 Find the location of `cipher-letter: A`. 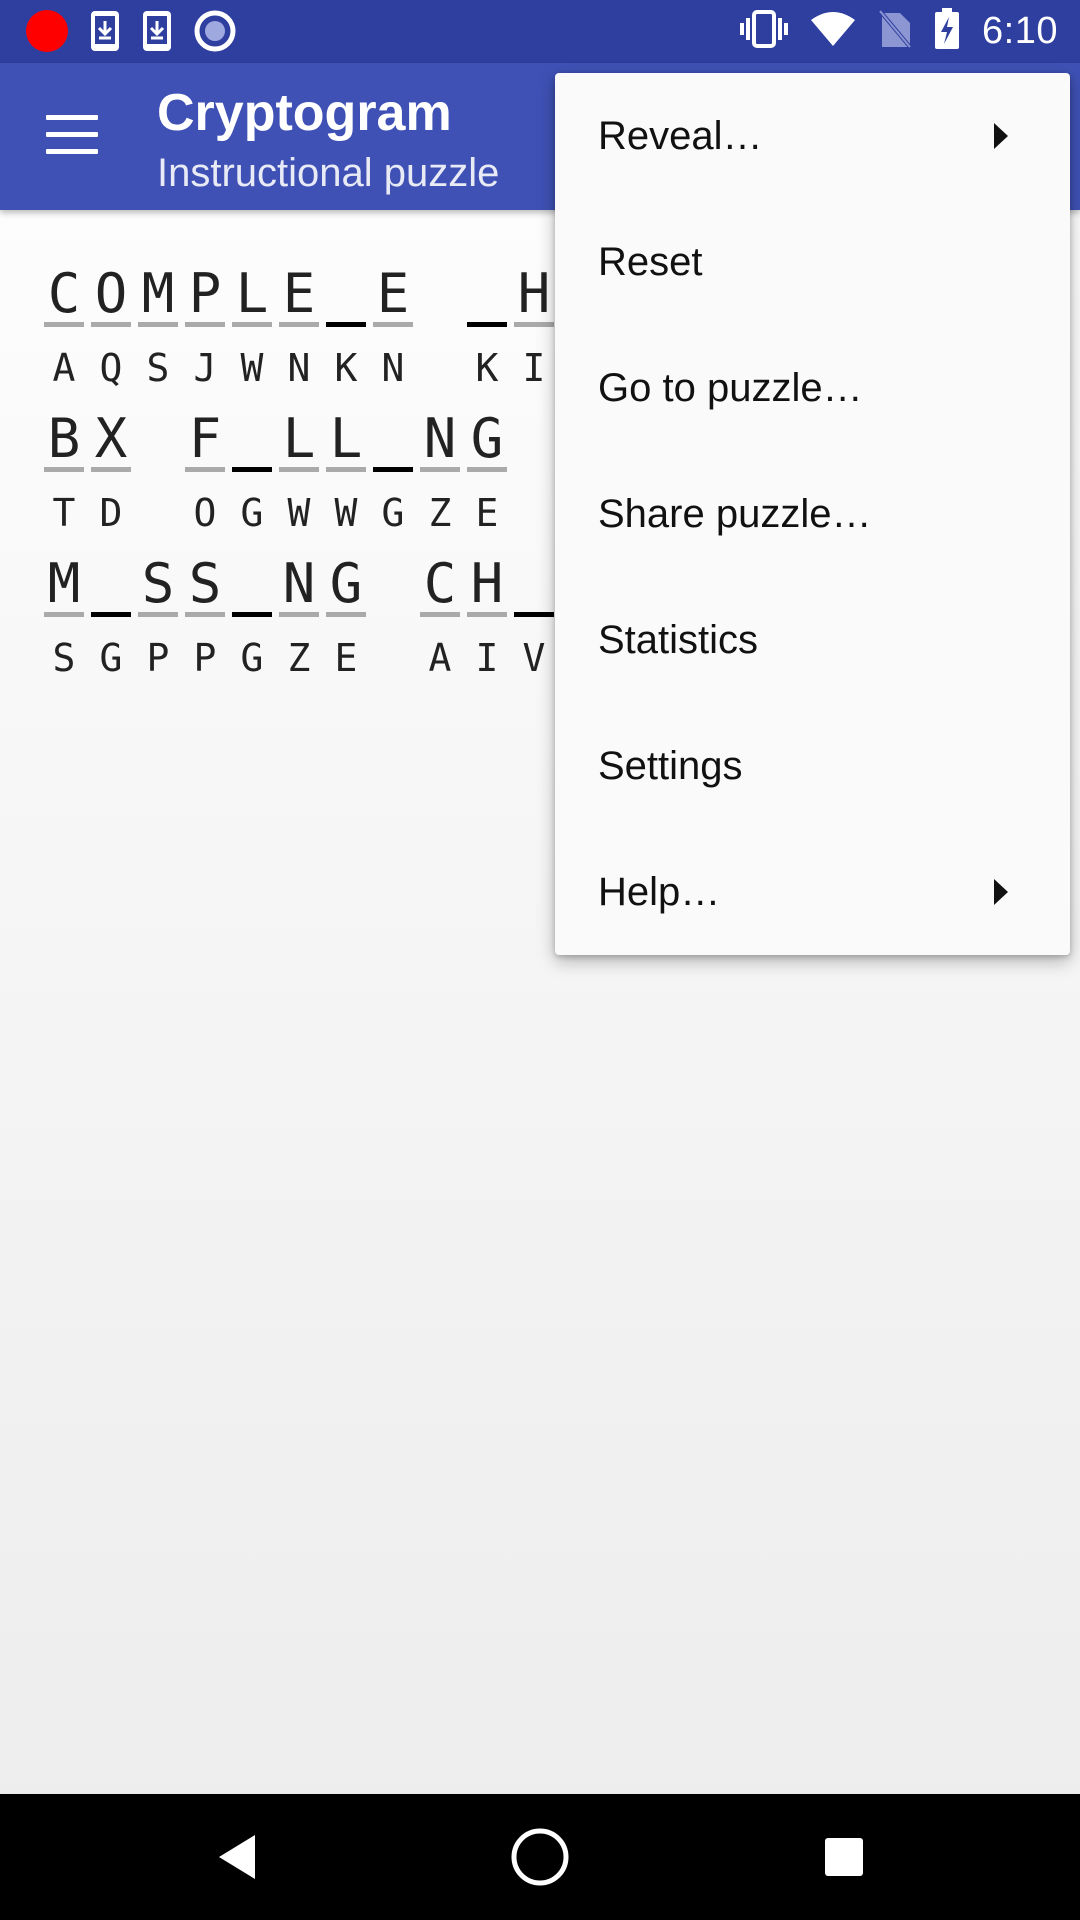

cipher-letter: A is located at coordinates (64, 368).